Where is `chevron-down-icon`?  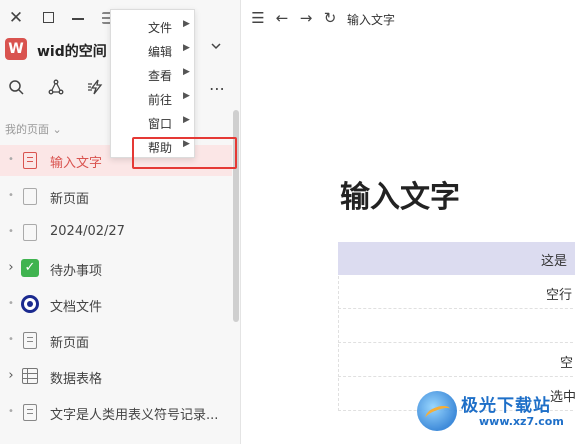 chevron-down-icon is located at coordinates (216, 47).